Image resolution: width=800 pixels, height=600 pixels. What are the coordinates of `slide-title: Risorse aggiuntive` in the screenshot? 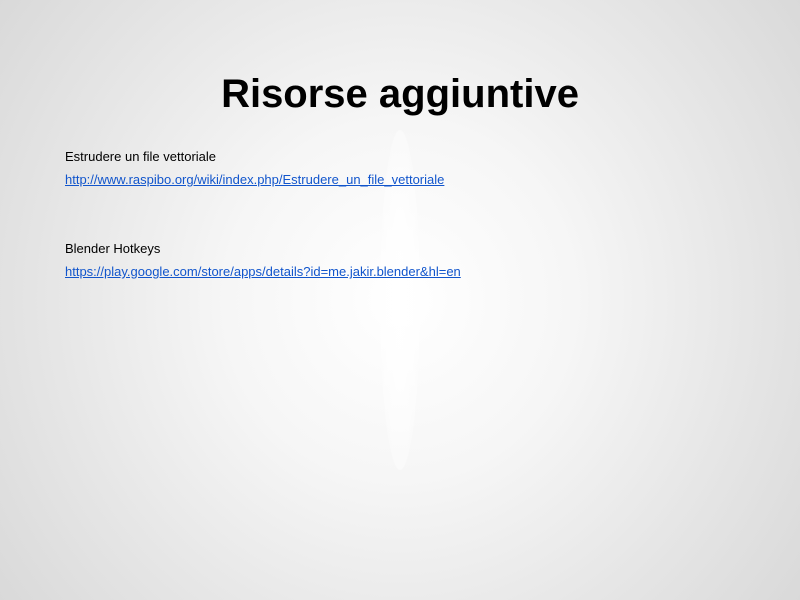 It's located at (400, 94).